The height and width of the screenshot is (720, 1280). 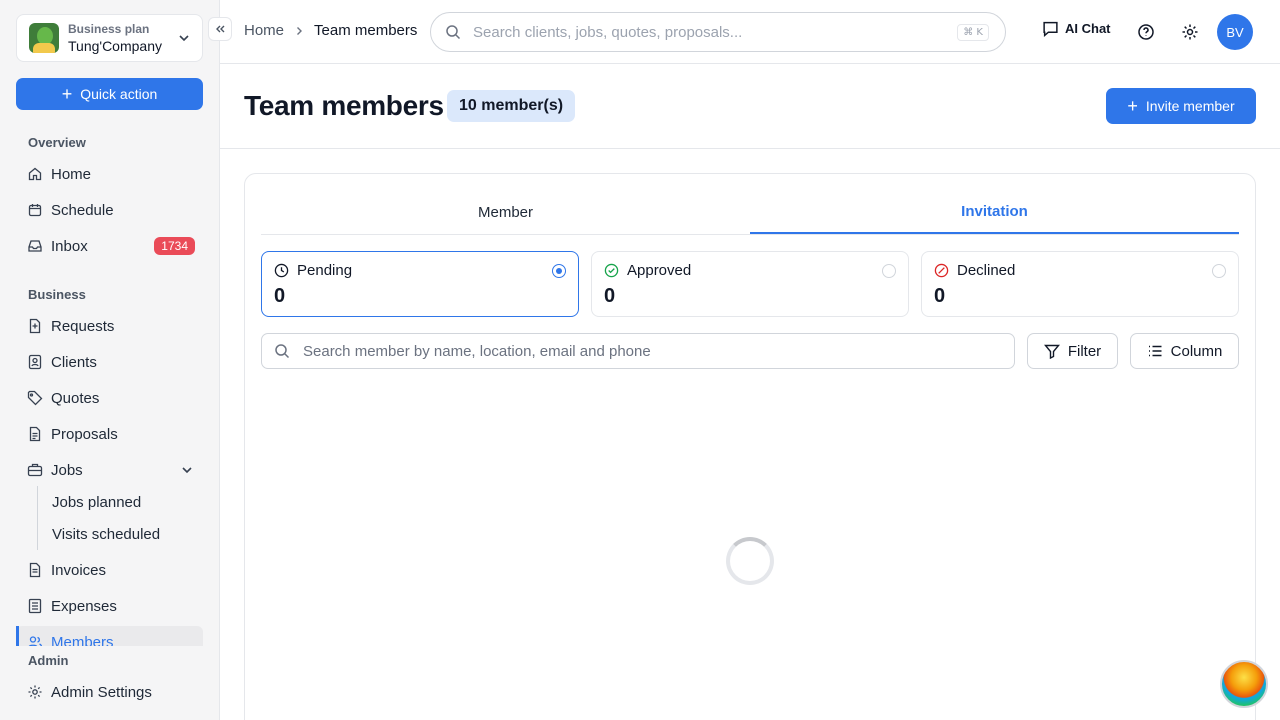 I want to click on document-icon, so click(x=35, y=434).